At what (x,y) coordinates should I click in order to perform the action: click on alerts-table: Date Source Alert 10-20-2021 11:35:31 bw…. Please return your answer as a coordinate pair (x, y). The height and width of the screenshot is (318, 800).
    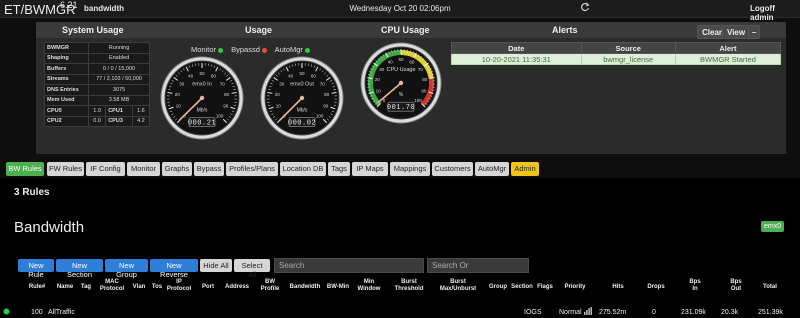
    Looking at the image, I should click on (616, 53).